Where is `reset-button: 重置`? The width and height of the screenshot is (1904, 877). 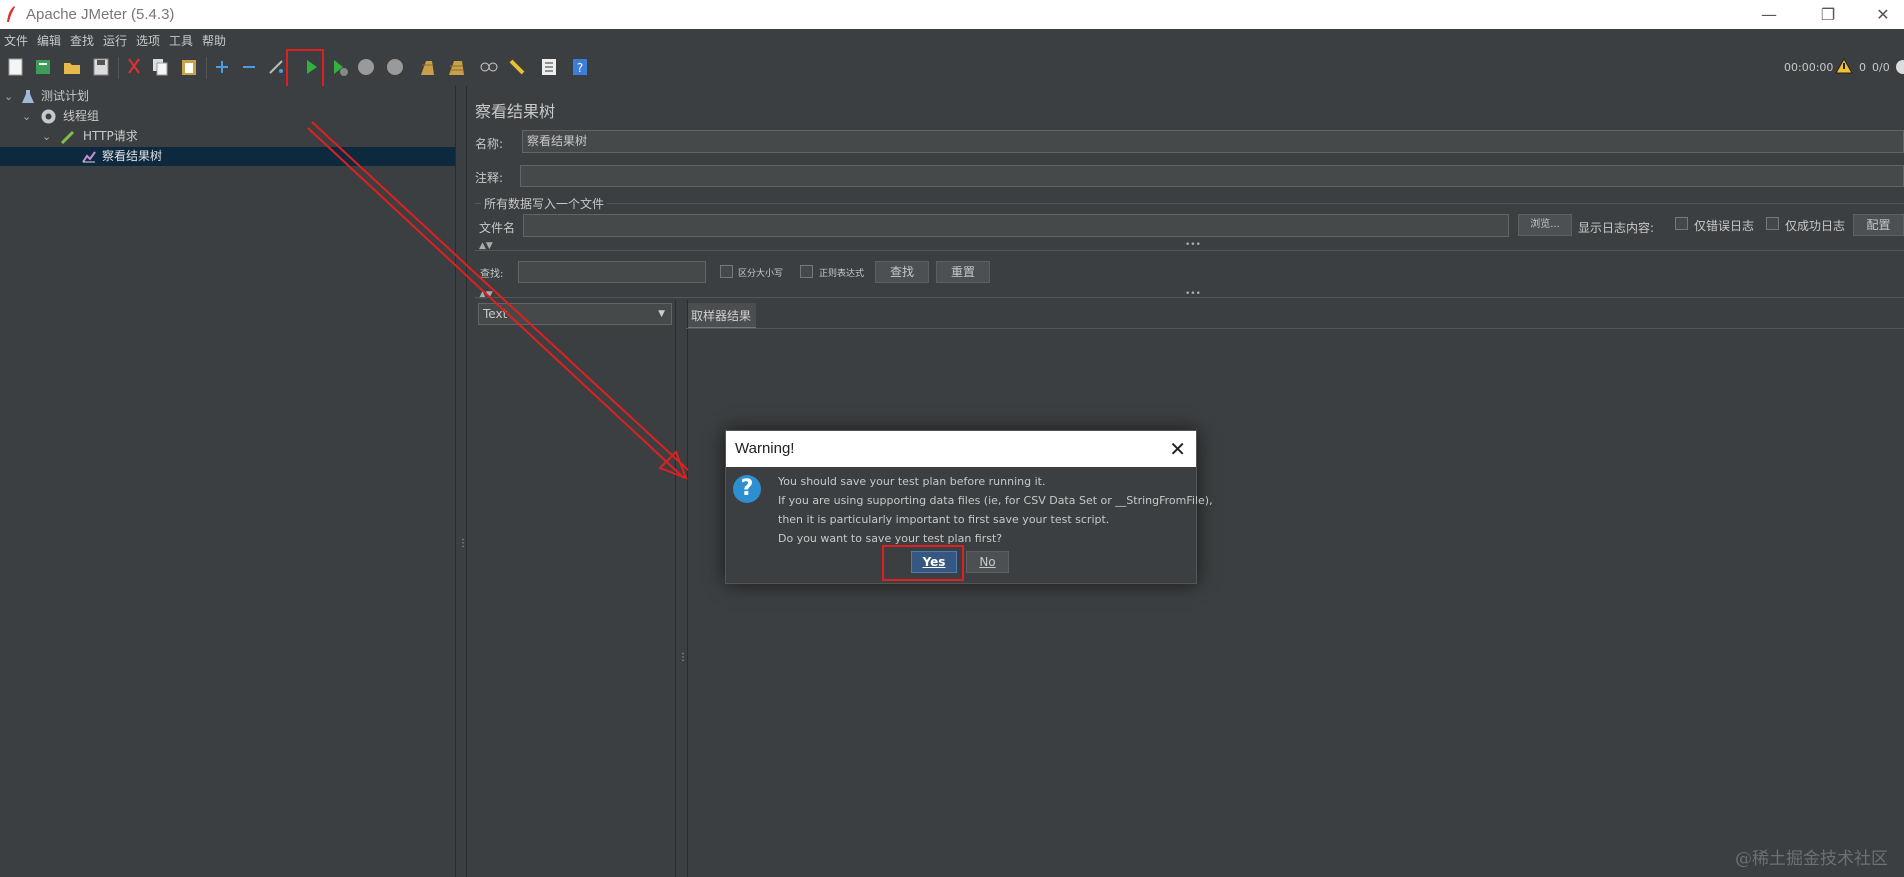
reset-button: 重置 is located at coordinates (963, 272).